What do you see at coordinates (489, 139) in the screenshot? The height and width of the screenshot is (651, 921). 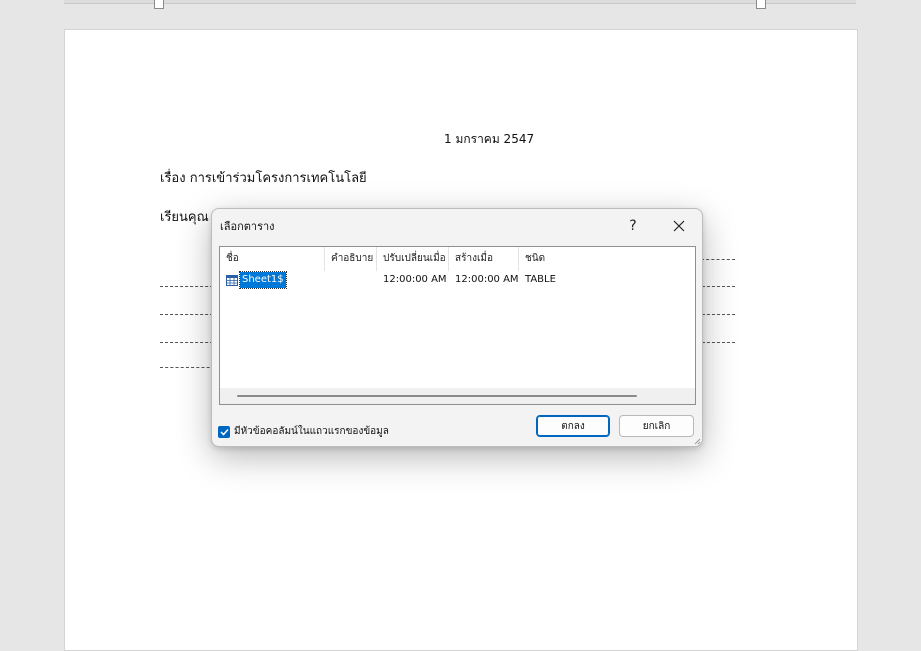 I see `document-date: 1 มกราคม 2547` at bounding box center [489, 139].